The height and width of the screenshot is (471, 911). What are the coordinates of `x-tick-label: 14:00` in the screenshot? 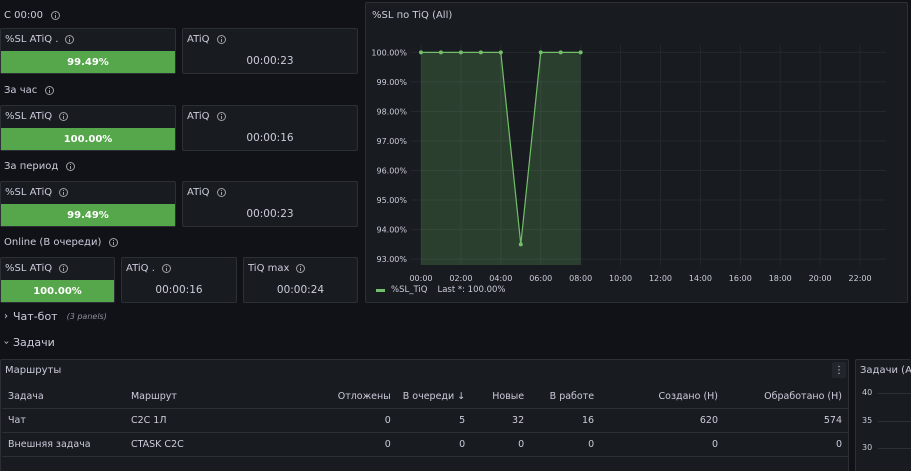 It's located at (700, 278).